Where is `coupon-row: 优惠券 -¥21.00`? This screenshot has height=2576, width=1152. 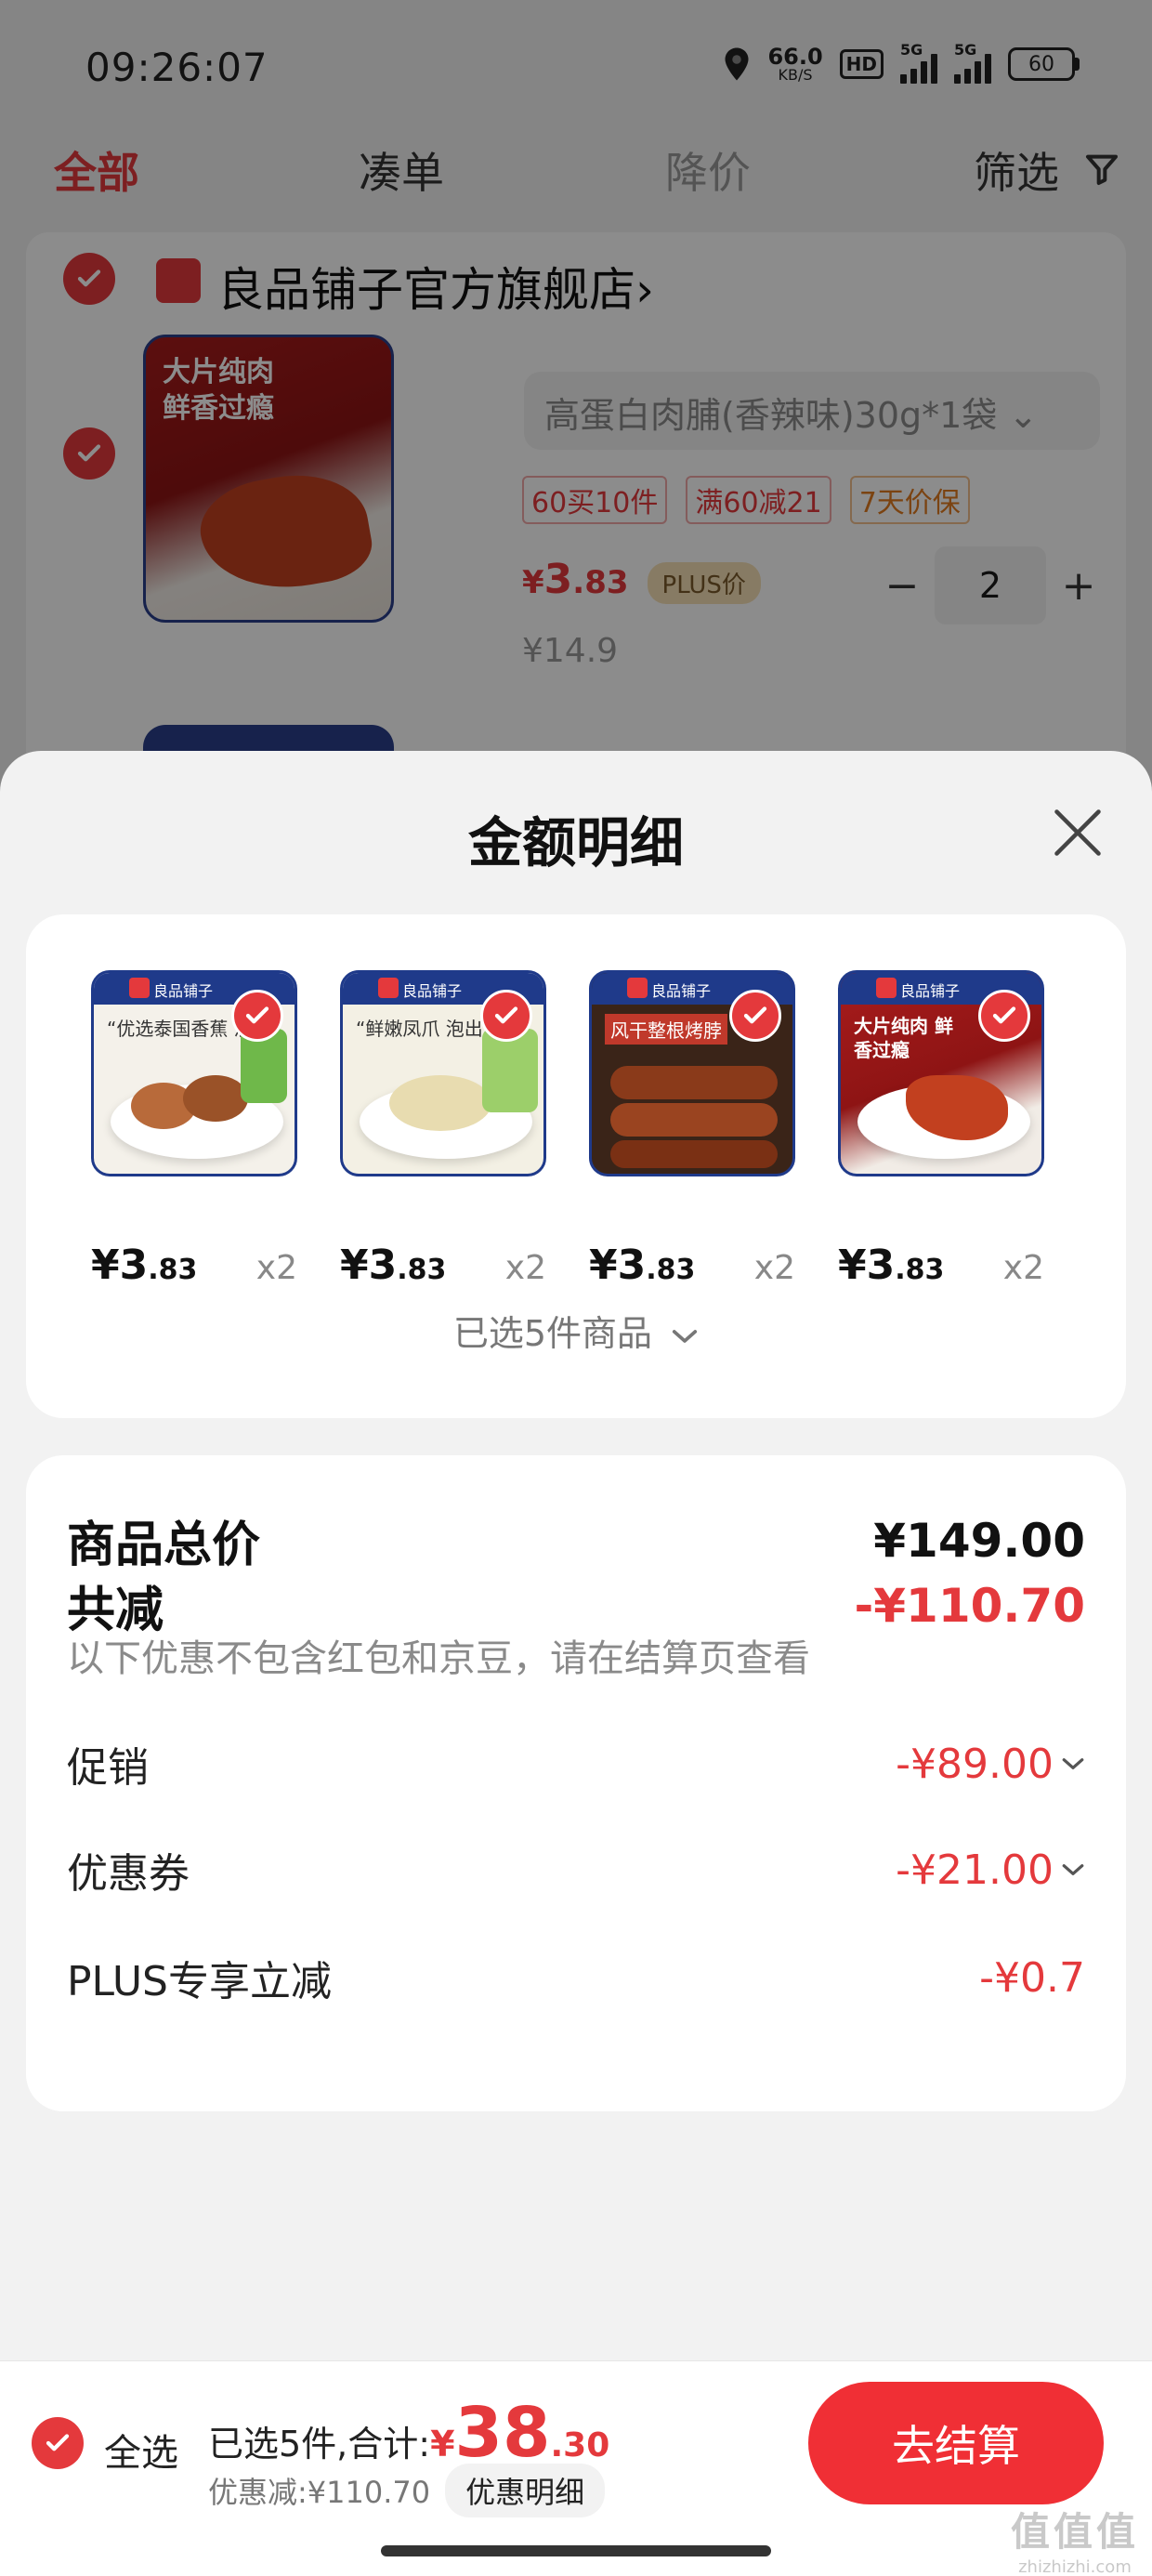 coupon-row: 优惠券 -¥21.00 is located at coordinates (576, 1869).